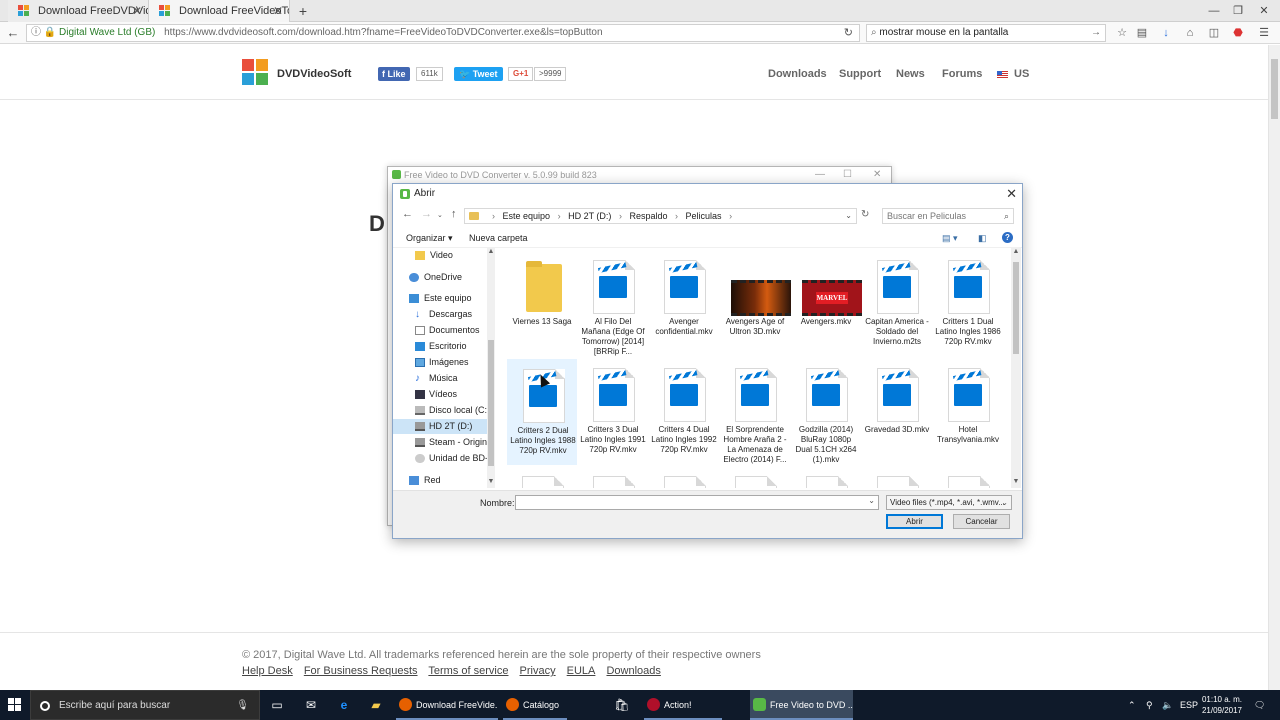  What do you see at coordinates (542, 304) in the screenshot?
I see `file-item-viernes13: Viernes 13 Saga` at bounding box center [542, 304].